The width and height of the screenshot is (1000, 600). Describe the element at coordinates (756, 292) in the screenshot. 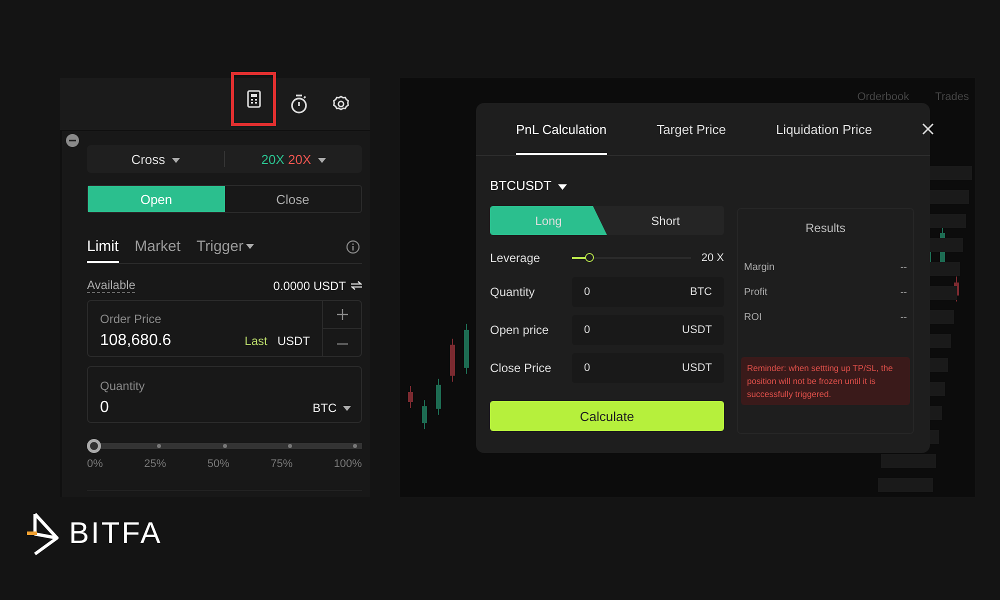

I see `result-label: Profit` at that location.